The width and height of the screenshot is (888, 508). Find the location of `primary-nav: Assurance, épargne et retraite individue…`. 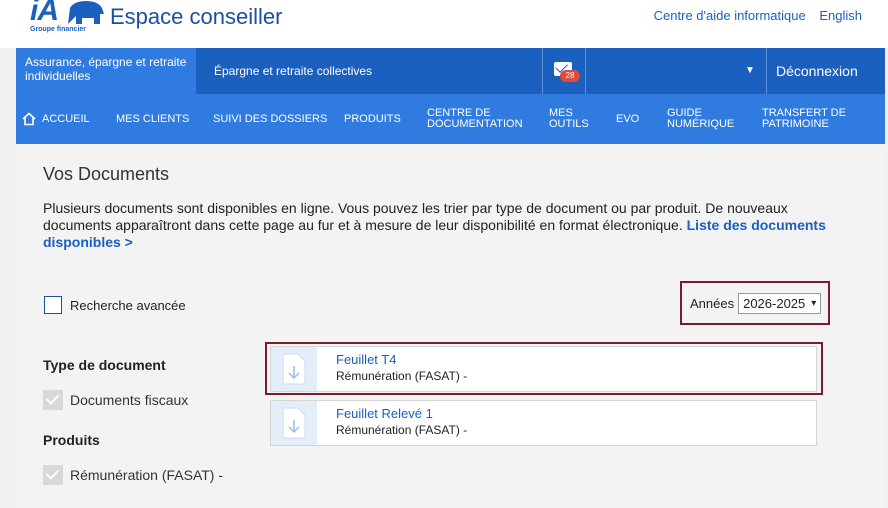

primary-nav: Assurance, épargne et retraite individue… is located at coordinates (450, 71).